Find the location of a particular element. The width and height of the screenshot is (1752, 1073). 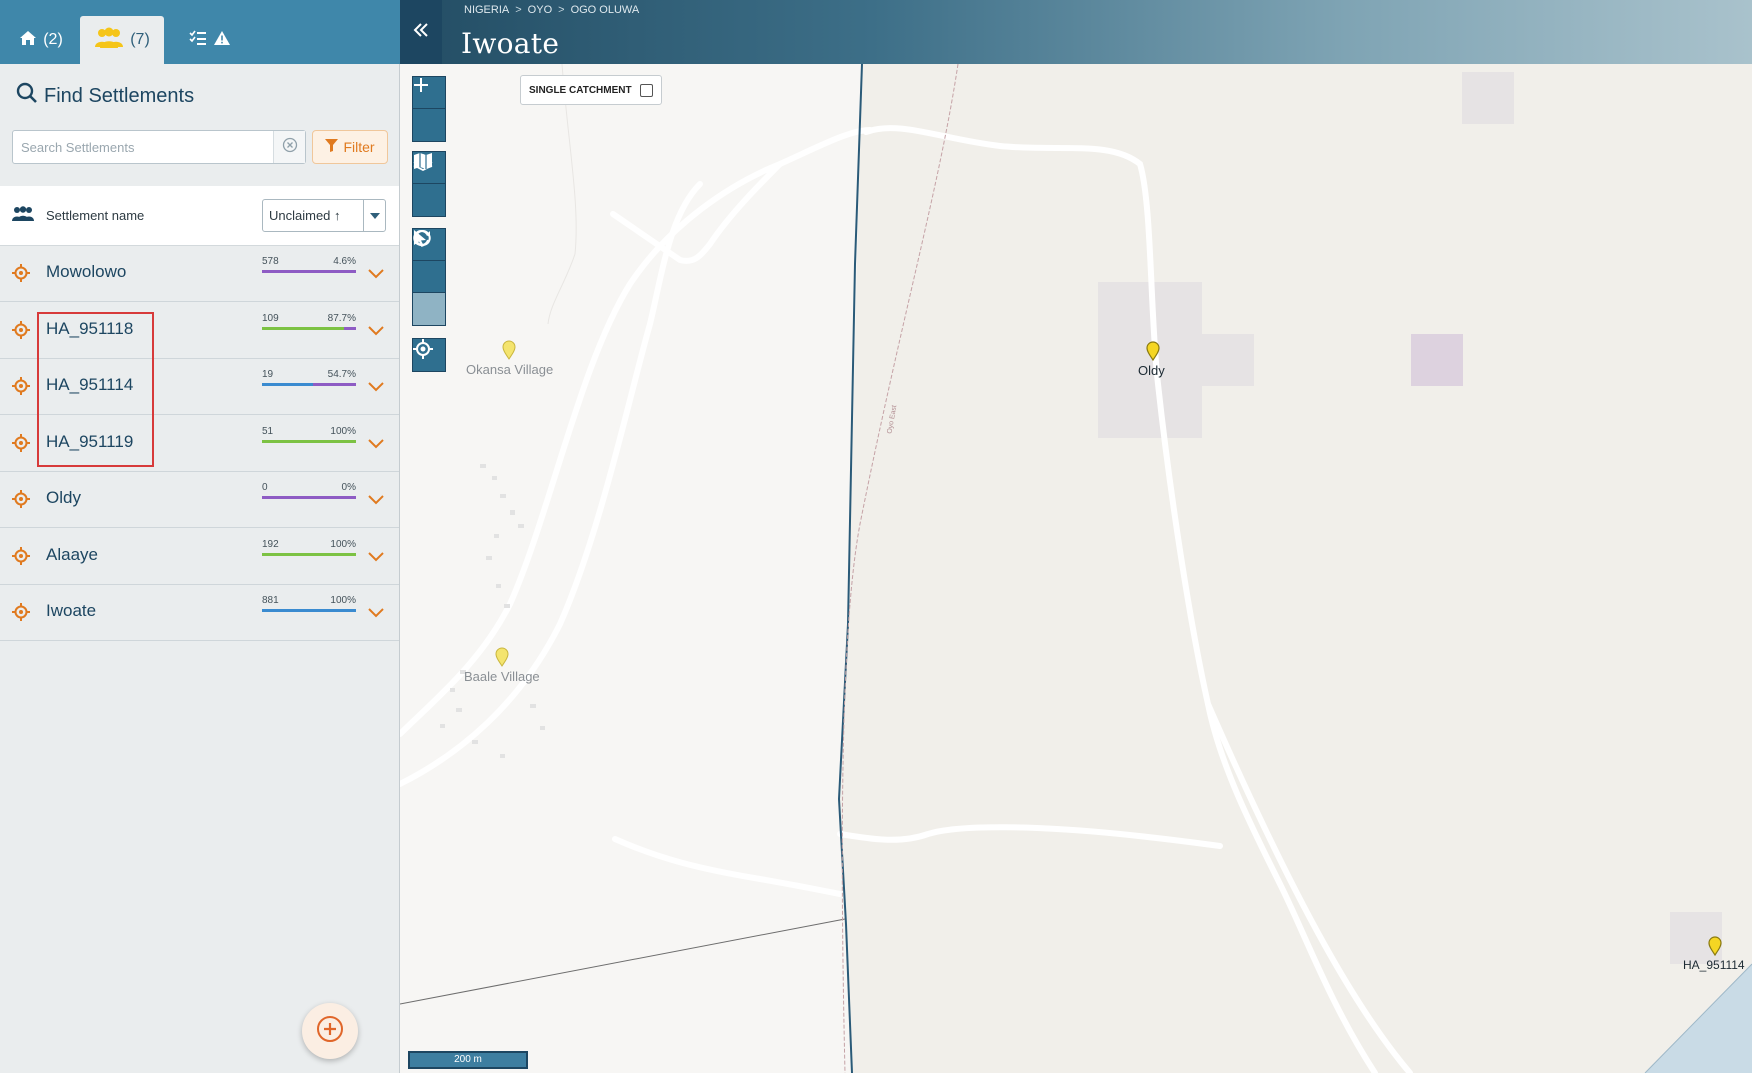

breadcrumb: NIGERIA > OYO > OGO OLUWA is located at coordinates (551, 10).